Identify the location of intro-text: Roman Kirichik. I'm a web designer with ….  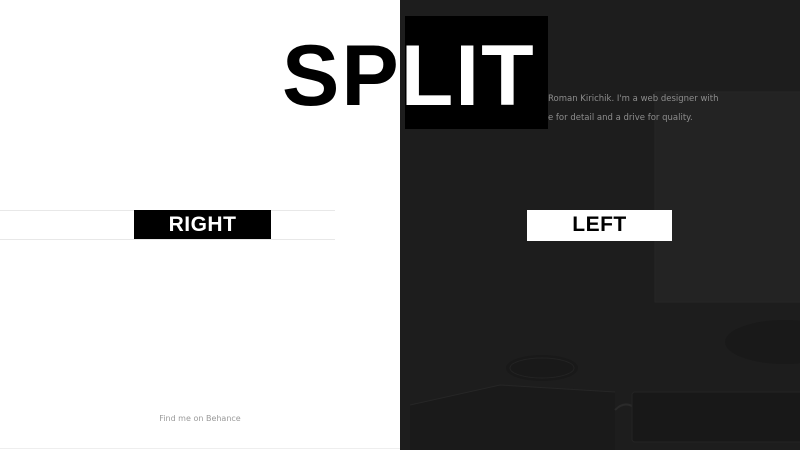
(673, 109).